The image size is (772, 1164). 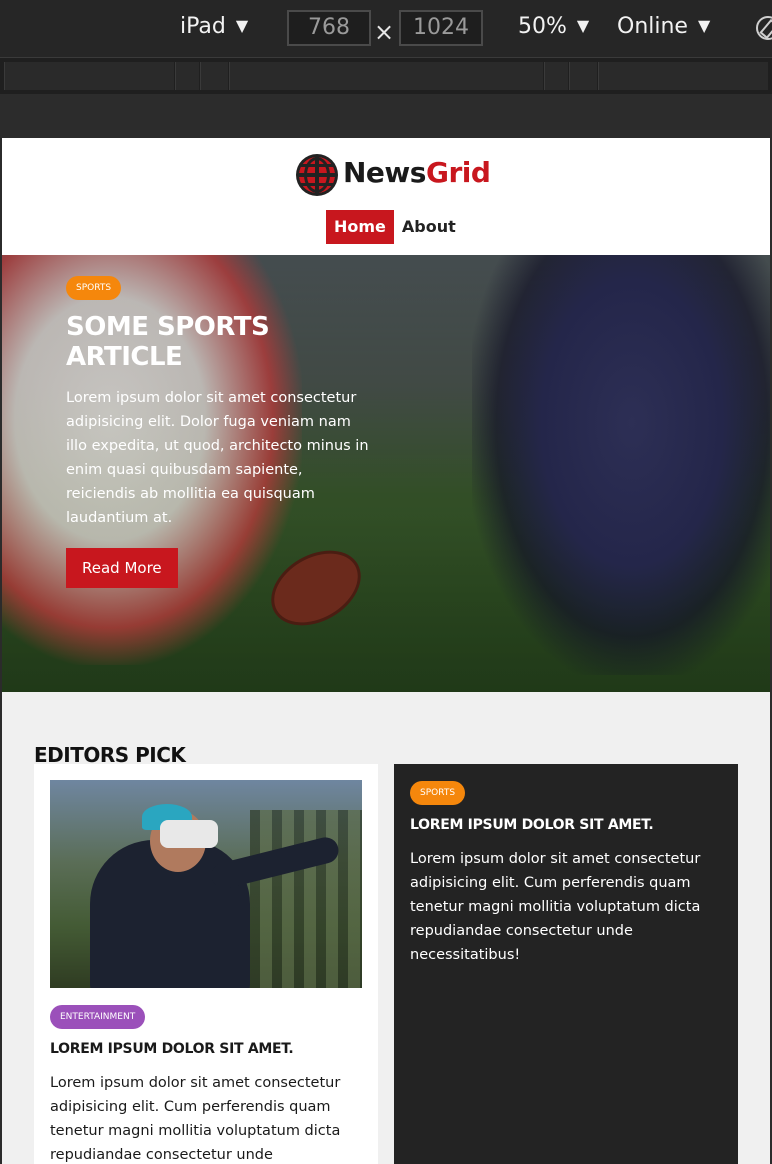 I want to click on main-nav: Home About, so click(x=395, y=227).